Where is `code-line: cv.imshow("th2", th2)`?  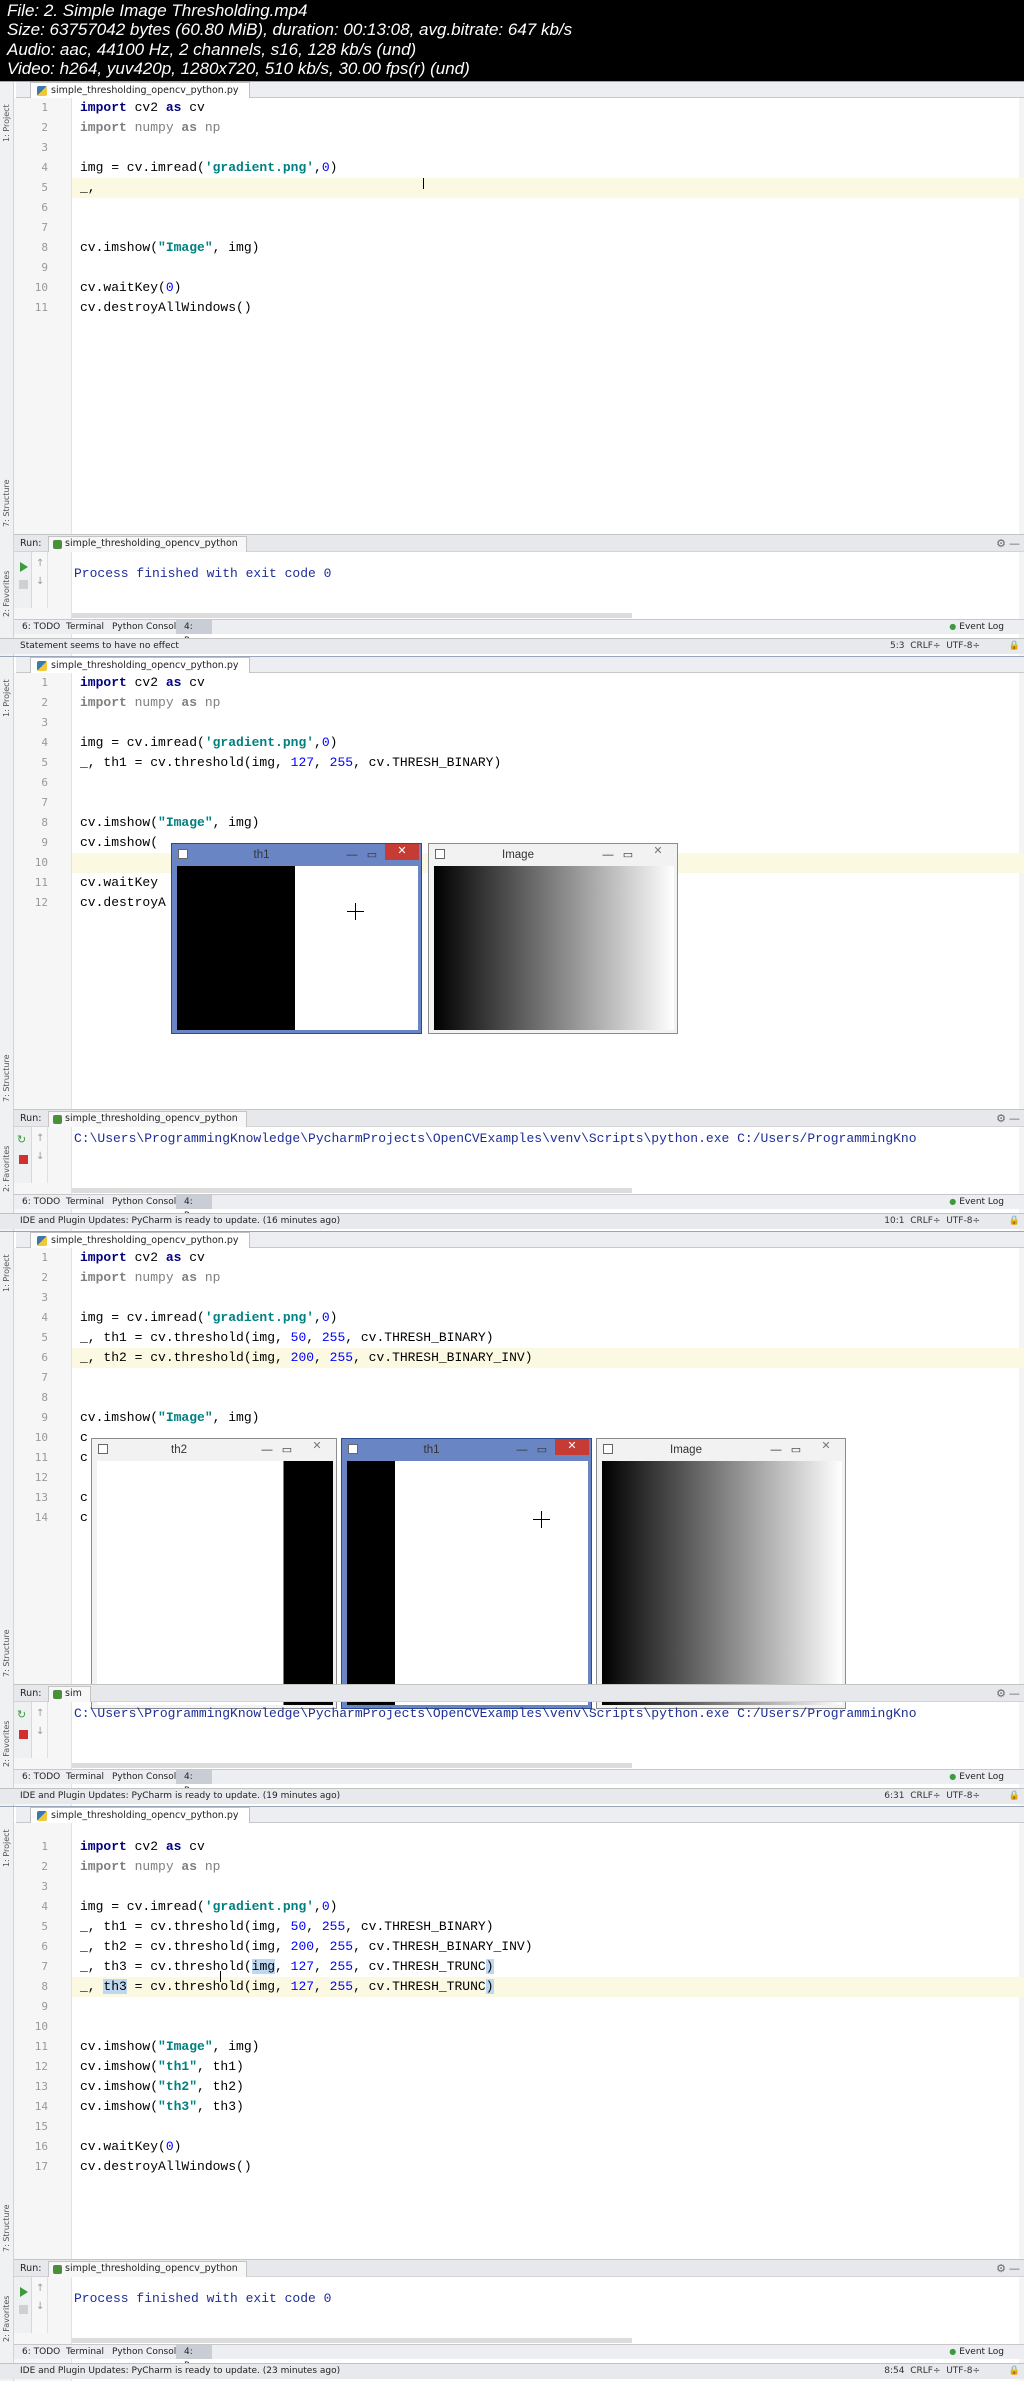 code-line: cv.imshow("th2", th2) is located at coordinates (547, 2087).